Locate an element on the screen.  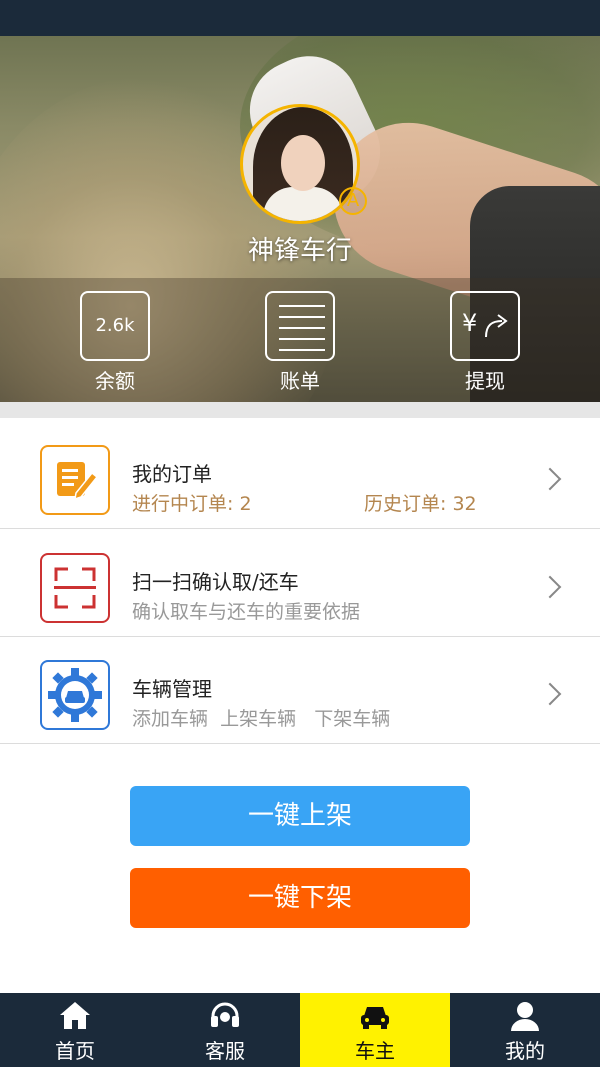
level-badge: A is located at coordinates (353, 201).